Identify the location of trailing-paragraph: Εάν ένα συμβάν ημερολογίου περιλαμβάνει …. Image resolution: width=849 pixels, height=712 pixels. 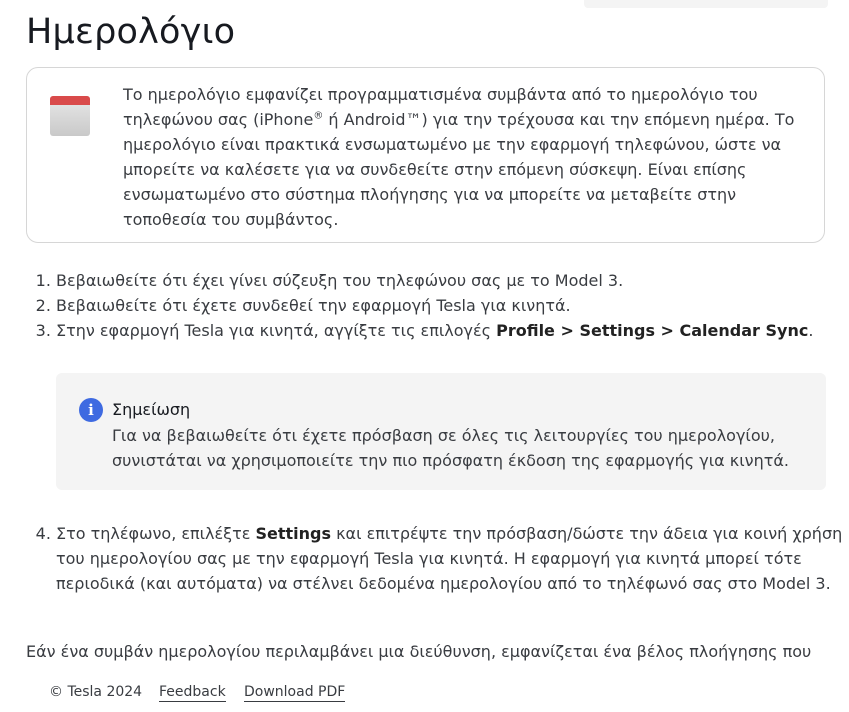
(419, 651).